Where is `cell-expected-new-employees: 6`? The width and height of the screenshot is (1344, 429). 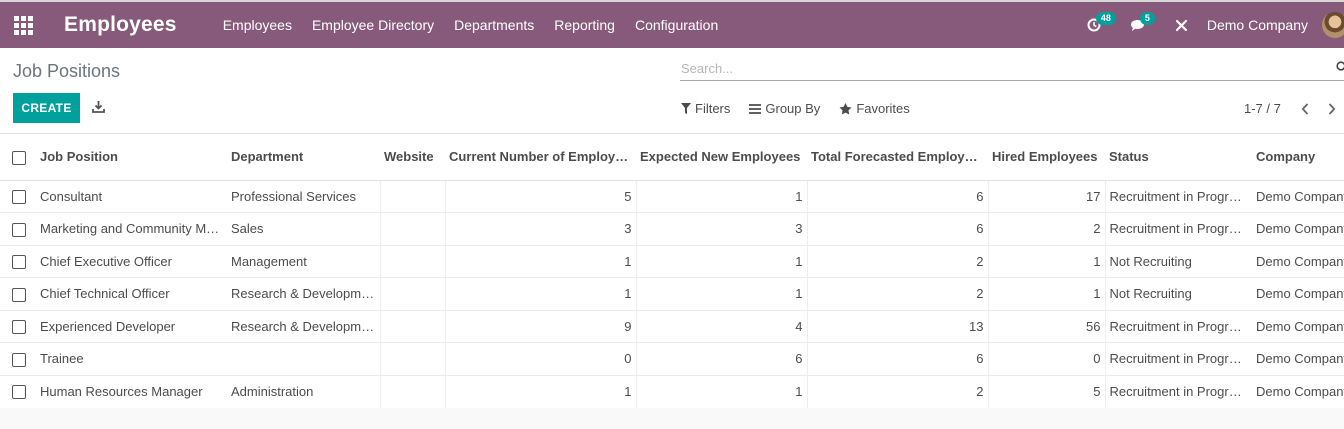 cell-expected-new-employees: 6 is located at coordinates (722, 358).